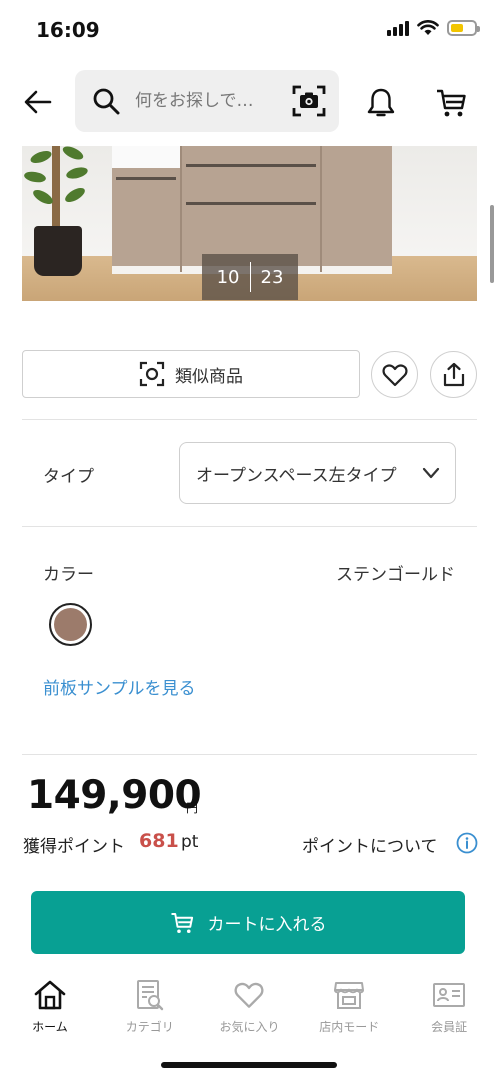 Image resolution: width=499 pixels, height=1080 pixels. Describe the element at coordinates (349, 1027) in the screenshot. I see `nav-label: 店内モード` at that location.